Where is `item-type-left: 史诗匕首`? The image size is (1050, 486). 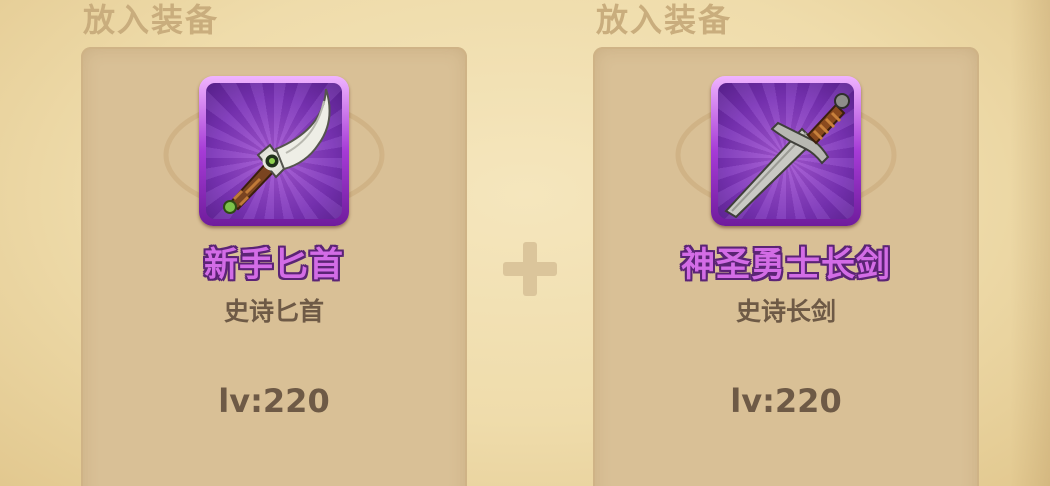
item-type-left: 史诗匕首 is located at coordinates (273, 311).